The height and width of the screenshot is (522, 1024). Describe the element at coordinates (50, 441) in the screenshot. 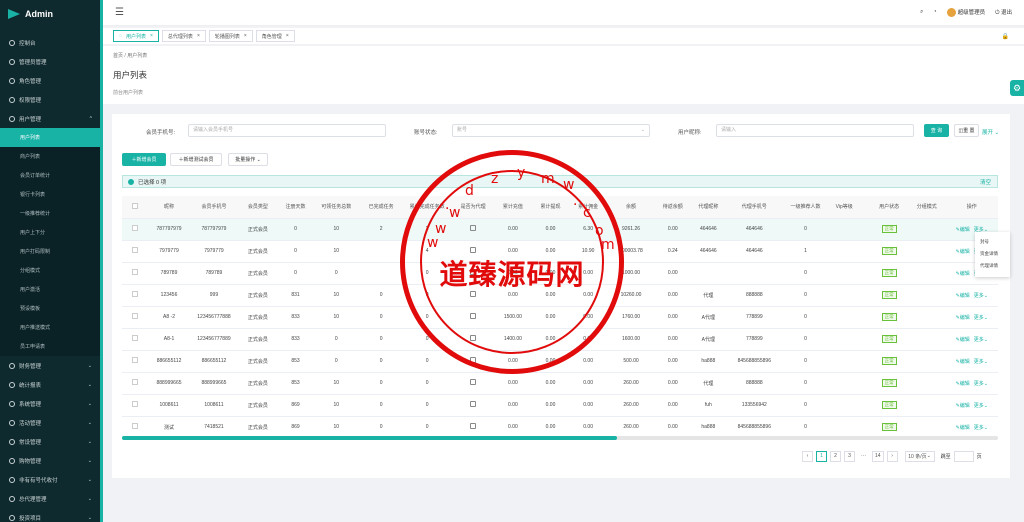

I see `sidebar-item: 常设管理 ⌄` at that location.